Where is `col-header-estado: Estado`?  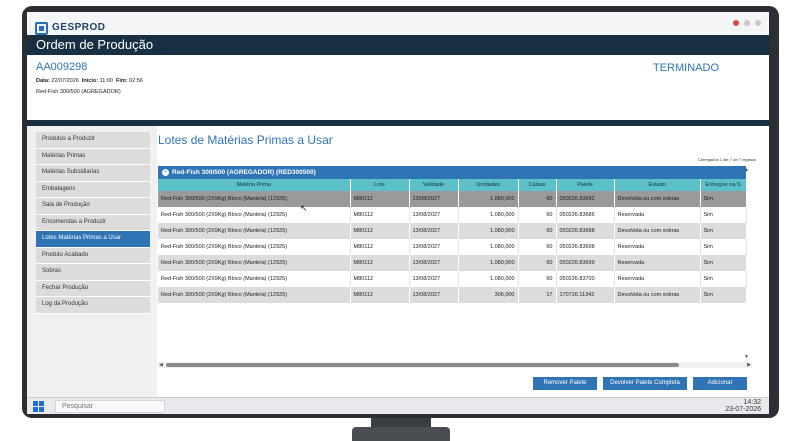
col-header-estado: Estado is located at coordinates (657, 185).